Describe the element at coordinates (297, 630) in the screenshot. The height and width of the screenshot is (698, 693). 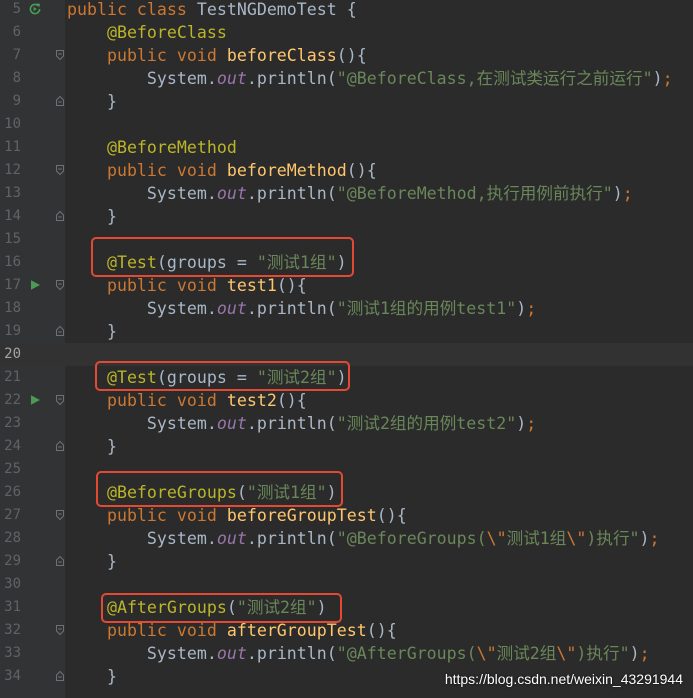
I see `method-name-token: afterGroupTest` at that location.